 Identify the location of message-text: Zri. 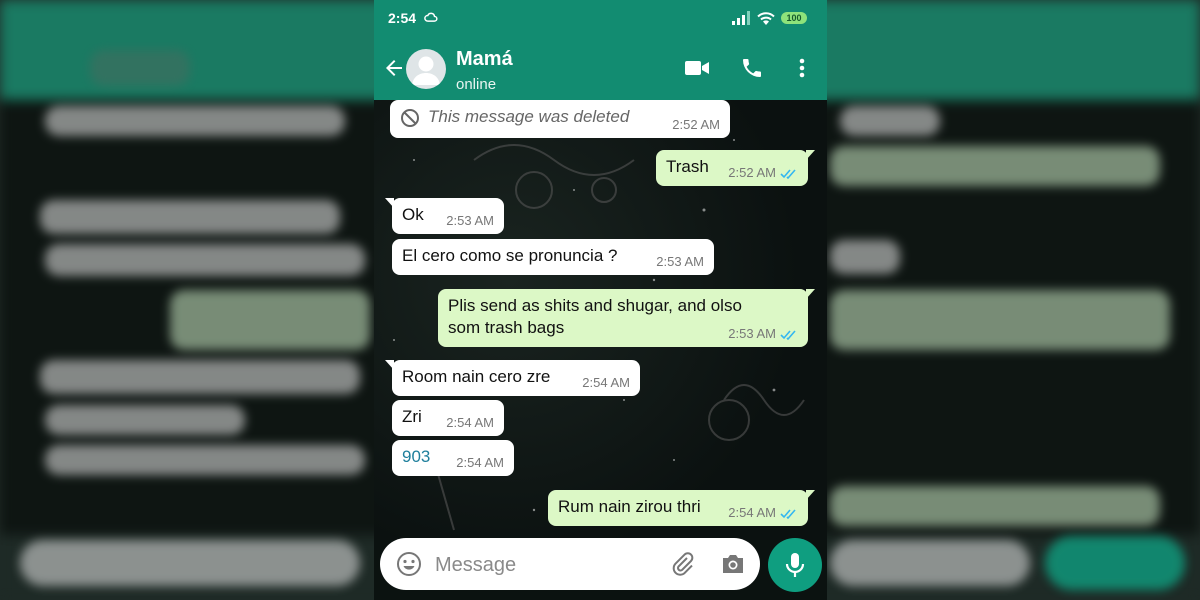
(412, 416).